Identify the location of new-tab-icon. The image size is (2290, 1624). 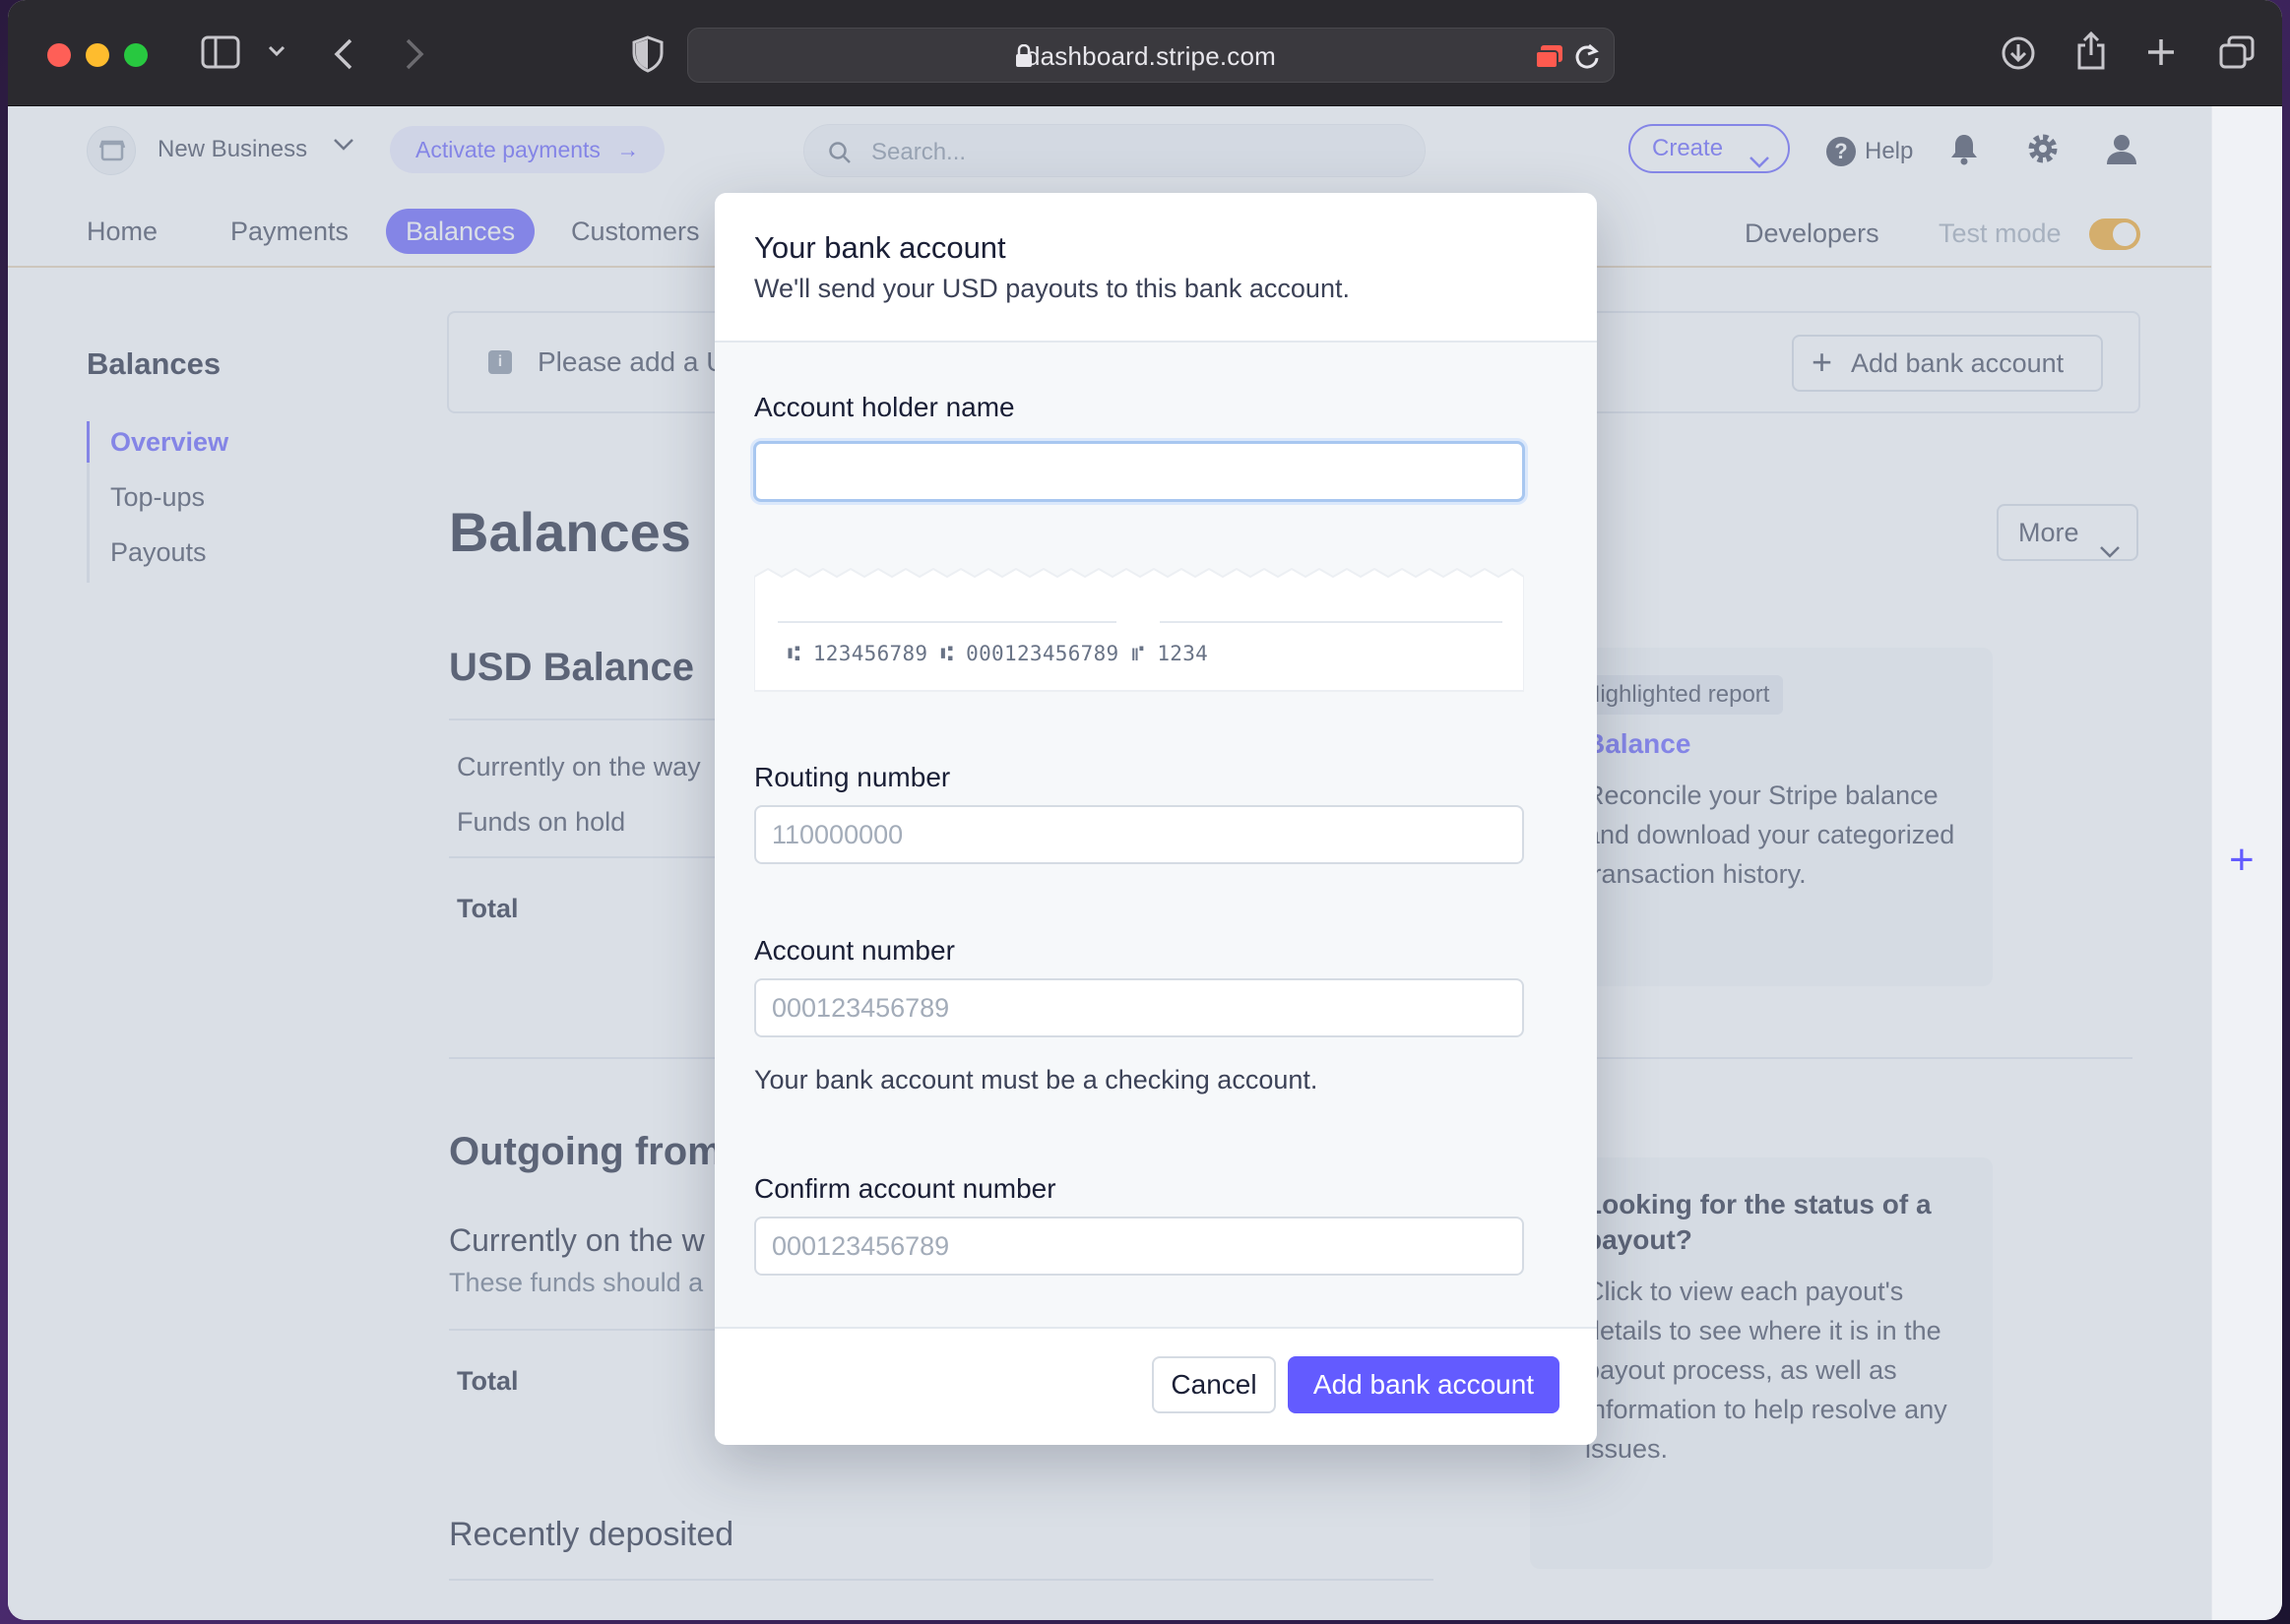
(2161, 52).